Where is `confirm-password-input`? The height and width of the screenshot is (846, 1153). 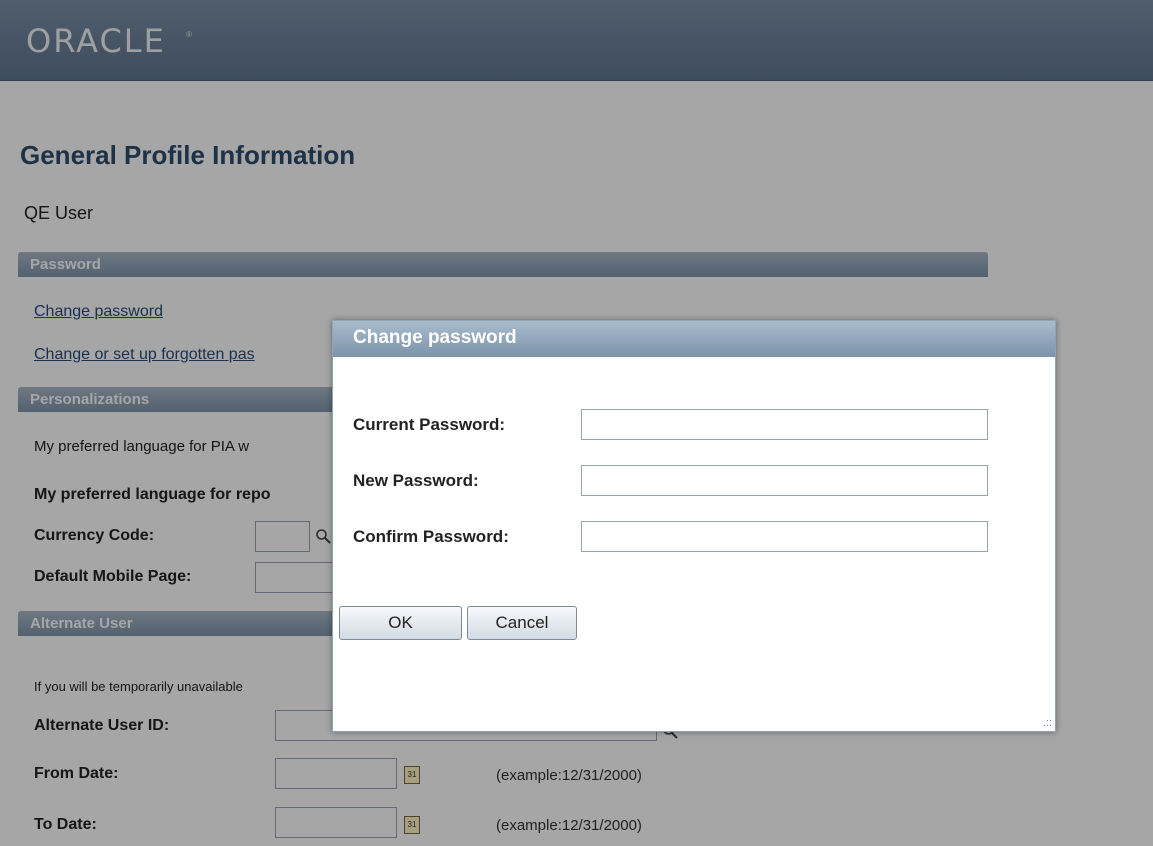
confirm-password-input is located at coordinates (784, 536).